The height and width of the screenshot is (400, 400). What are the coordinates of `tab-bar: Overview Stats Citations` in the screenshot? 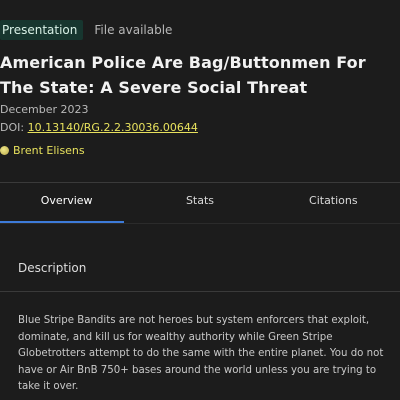 It's located at (200, 203).